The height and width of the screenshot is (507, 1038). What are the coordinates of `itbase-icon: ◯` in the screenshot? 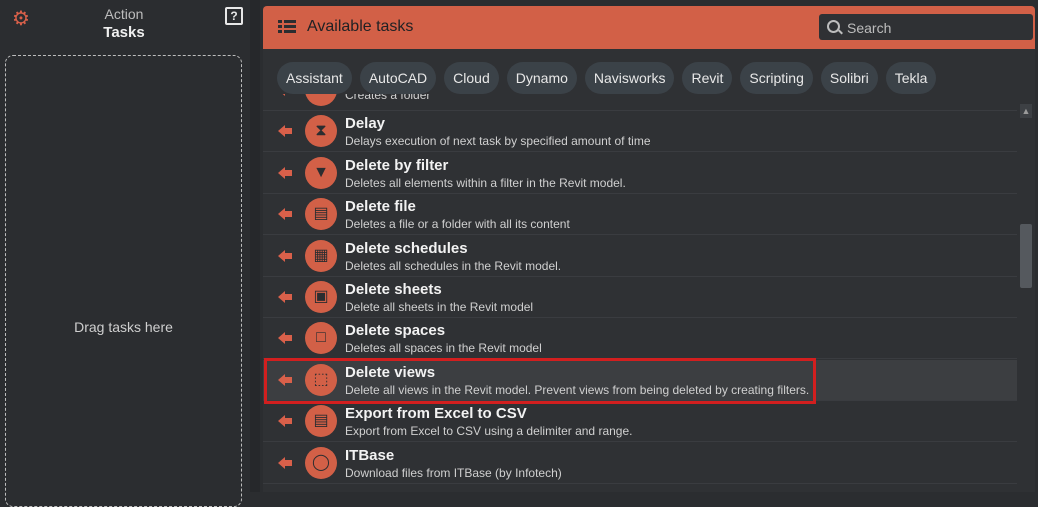 It's located at (321, 462).